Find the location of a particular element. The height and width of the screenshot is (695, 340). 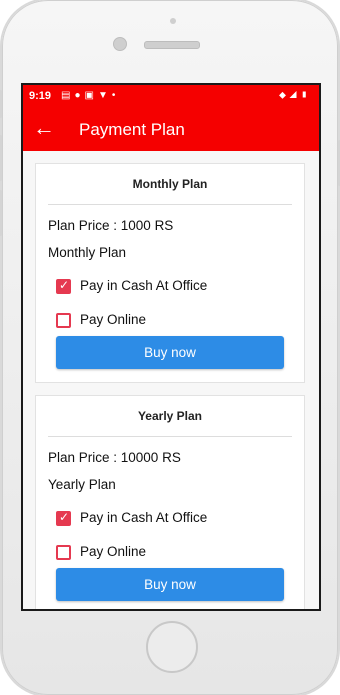

notification-icon: ▤ is located at coordinates (68, 95).